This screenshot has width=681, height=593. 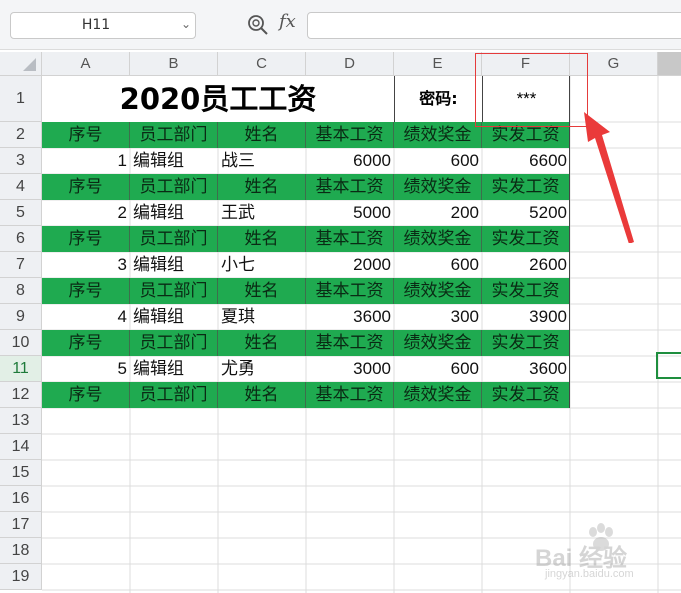 I want to click on row-header-5: 5, so click(x=21, y=213).